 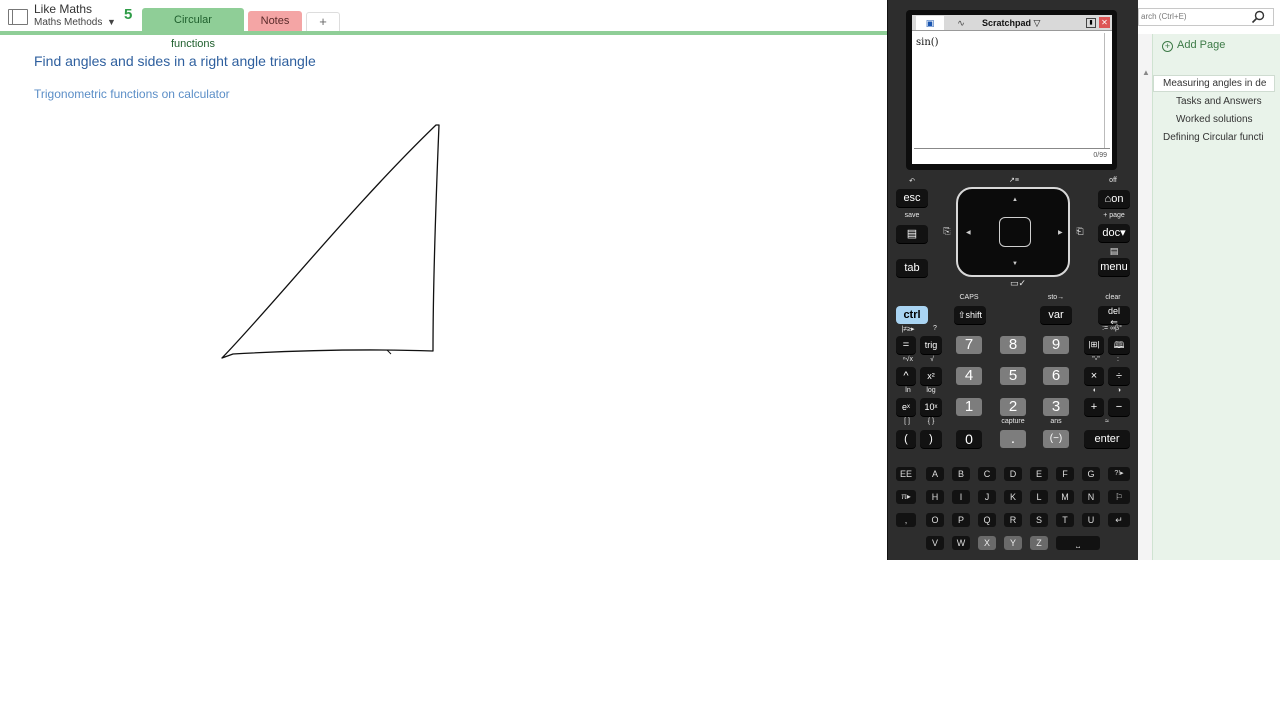 What do you see at coordinates (1091, 474) in the screenshot?
I see `letter-key: G` at bounding box center [1091, 474].